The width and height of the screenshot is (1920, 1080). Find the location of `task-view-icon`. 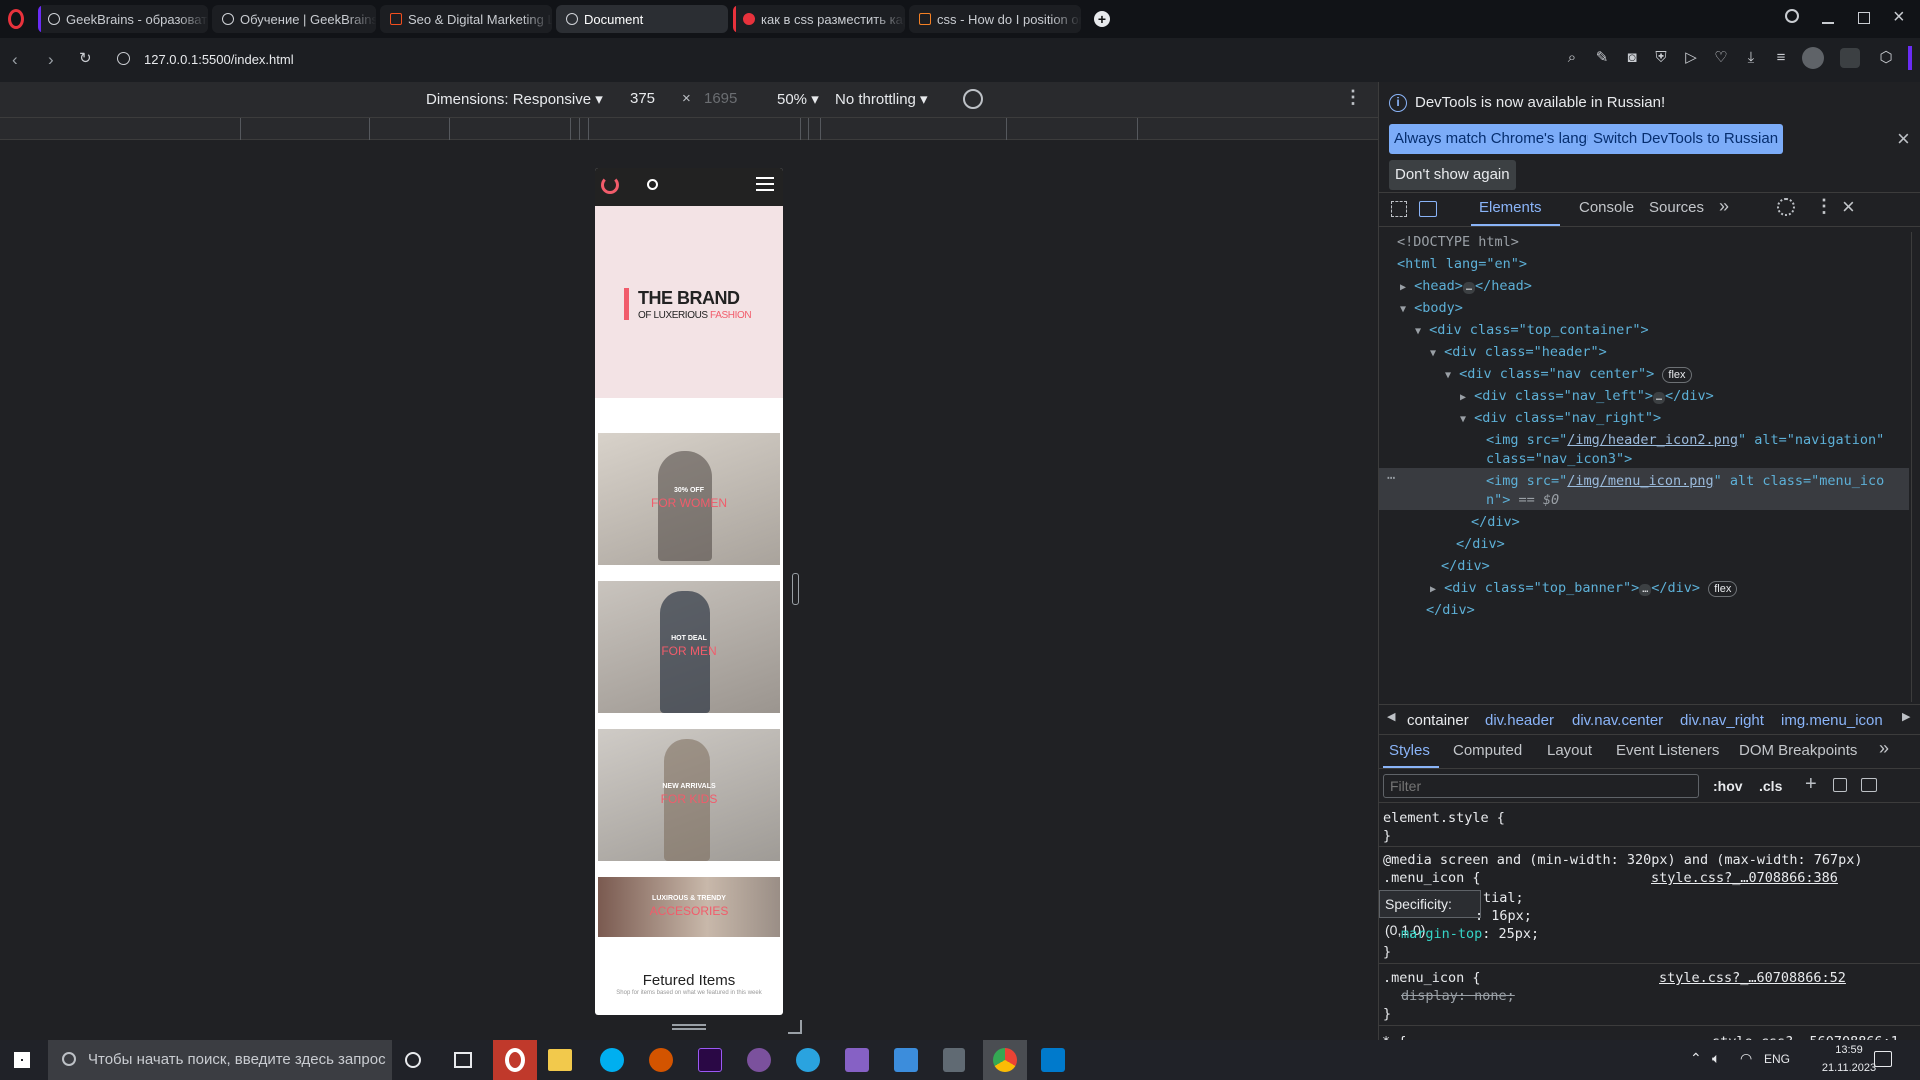

task-view-icon is located at coordinates (463, 1060).